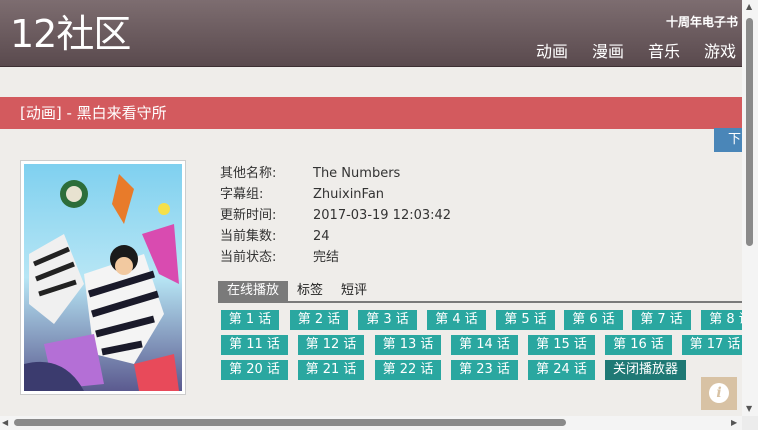  I want to click on episode-button: 第 13 话, so click(408, 345).